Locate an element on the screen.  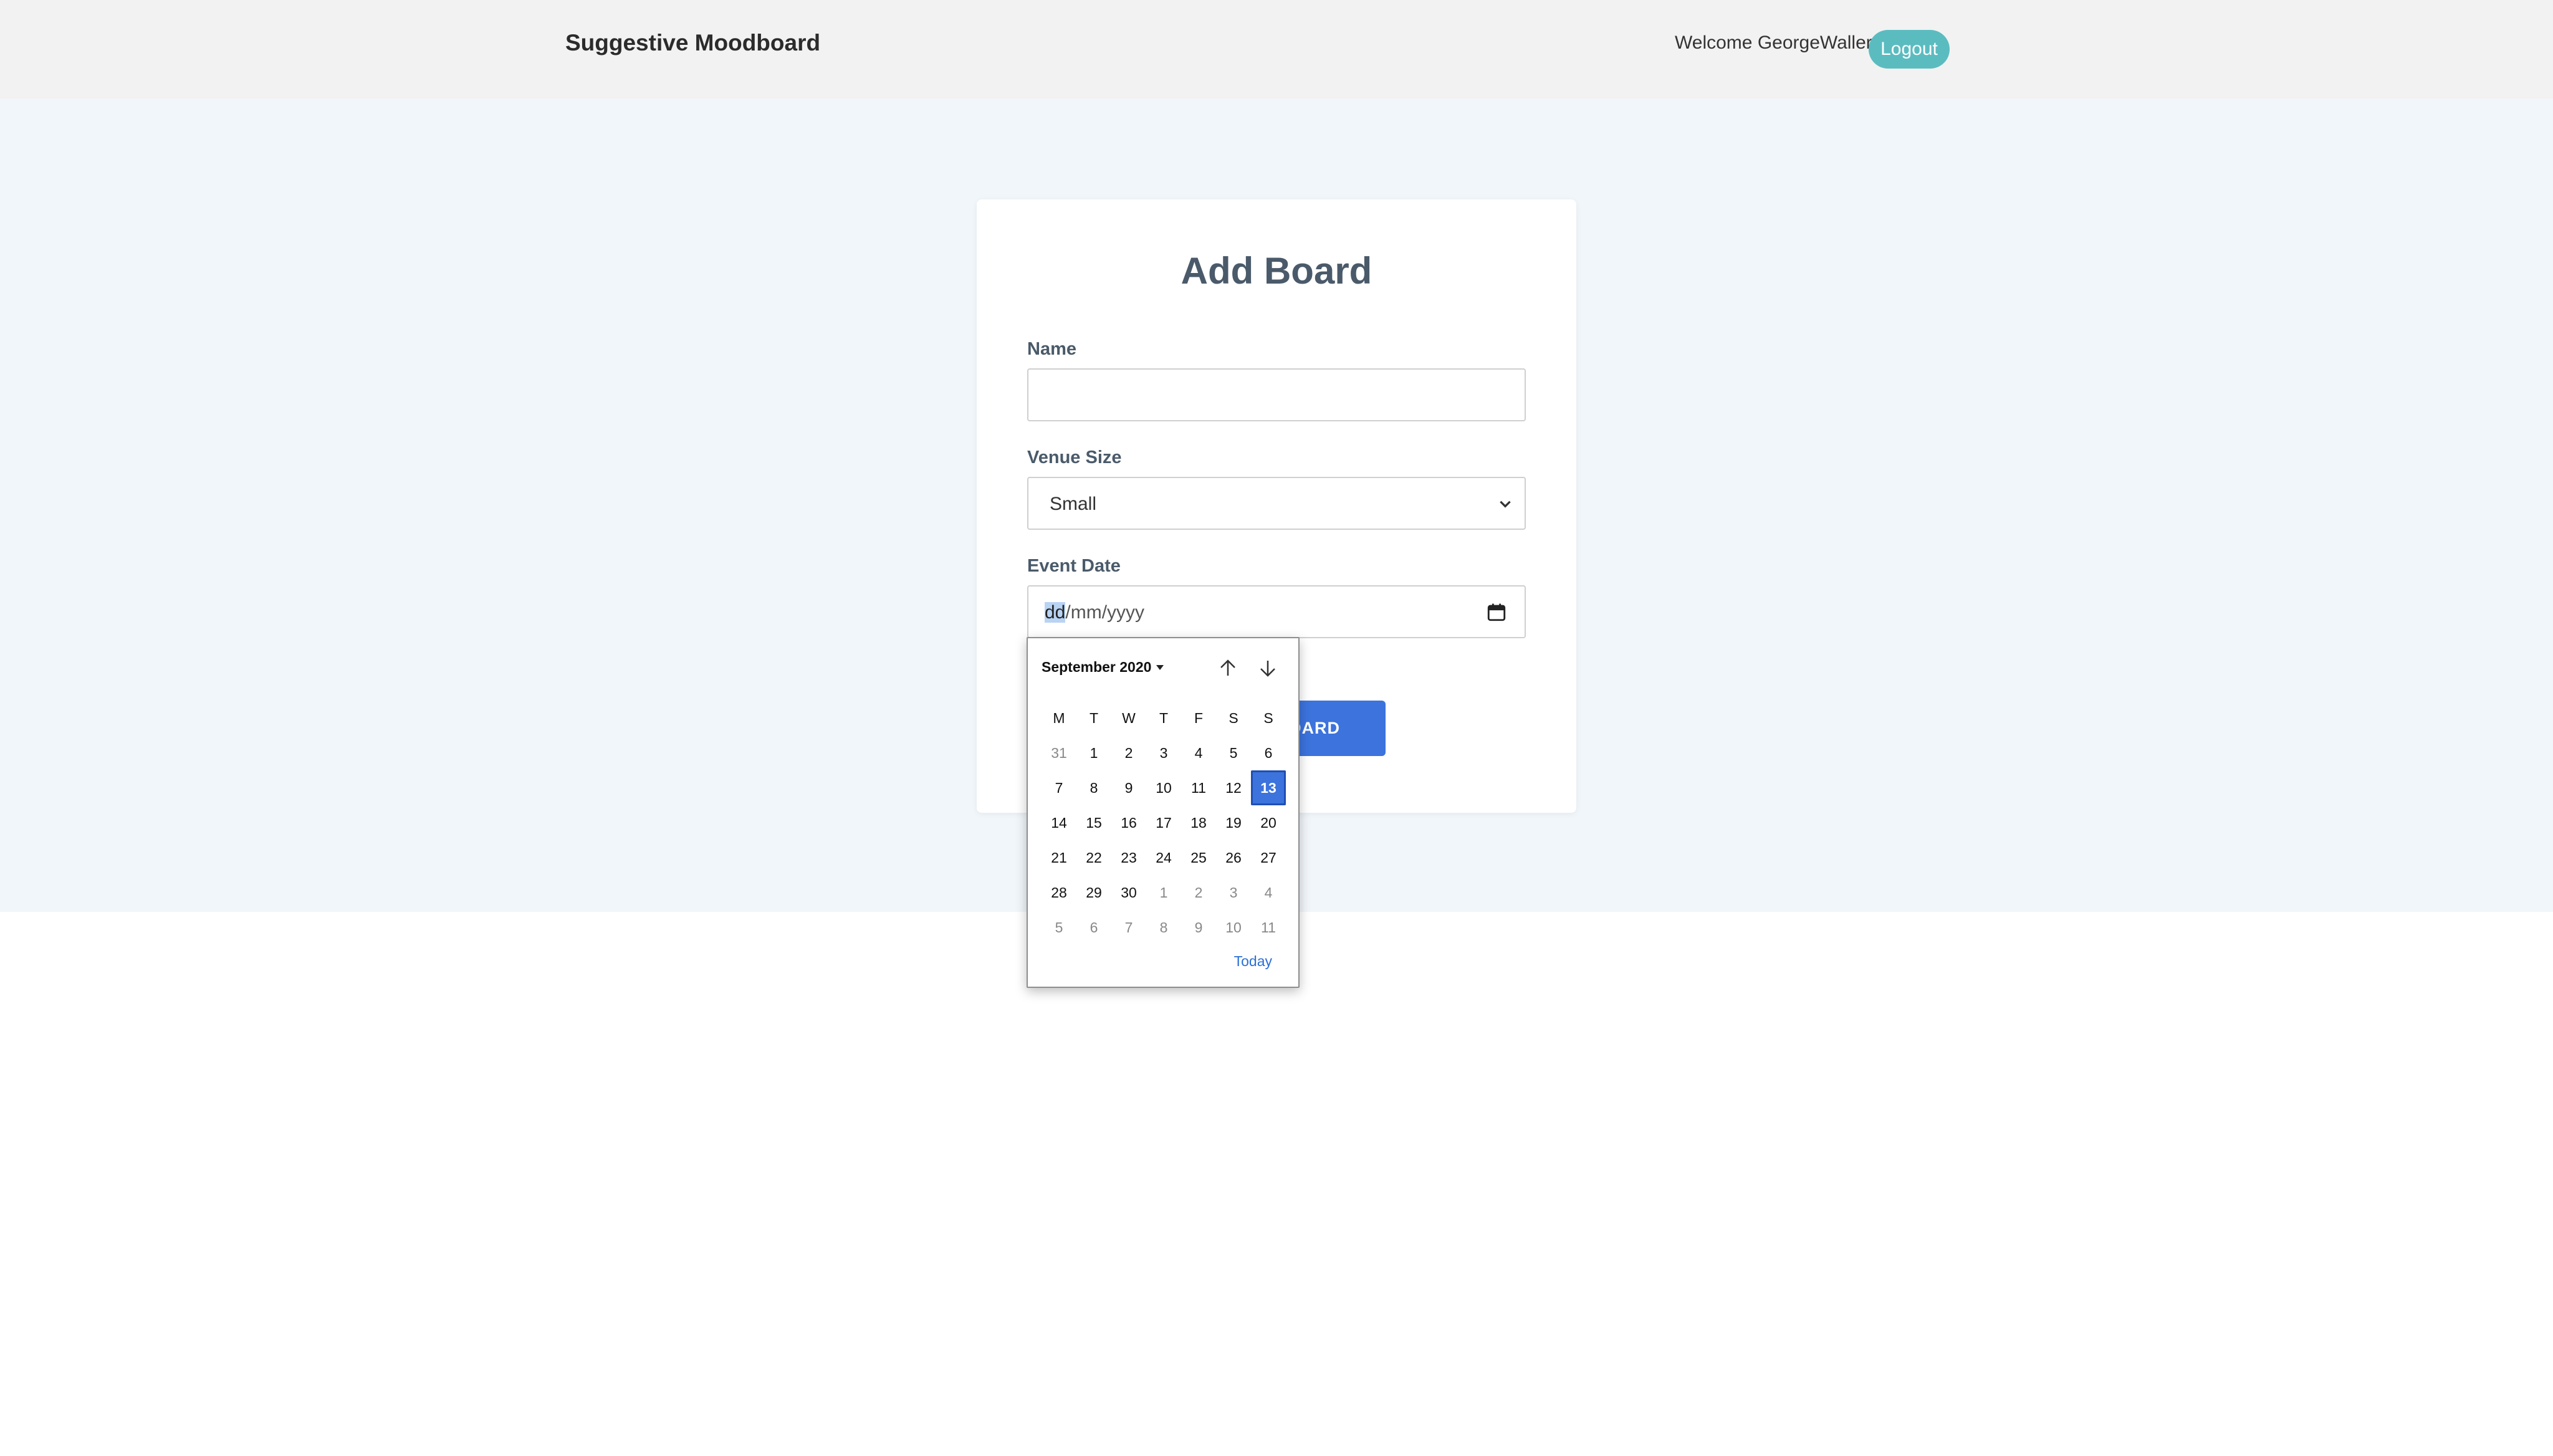
calendar-day: 31 is located at coordinates (1059, 753).